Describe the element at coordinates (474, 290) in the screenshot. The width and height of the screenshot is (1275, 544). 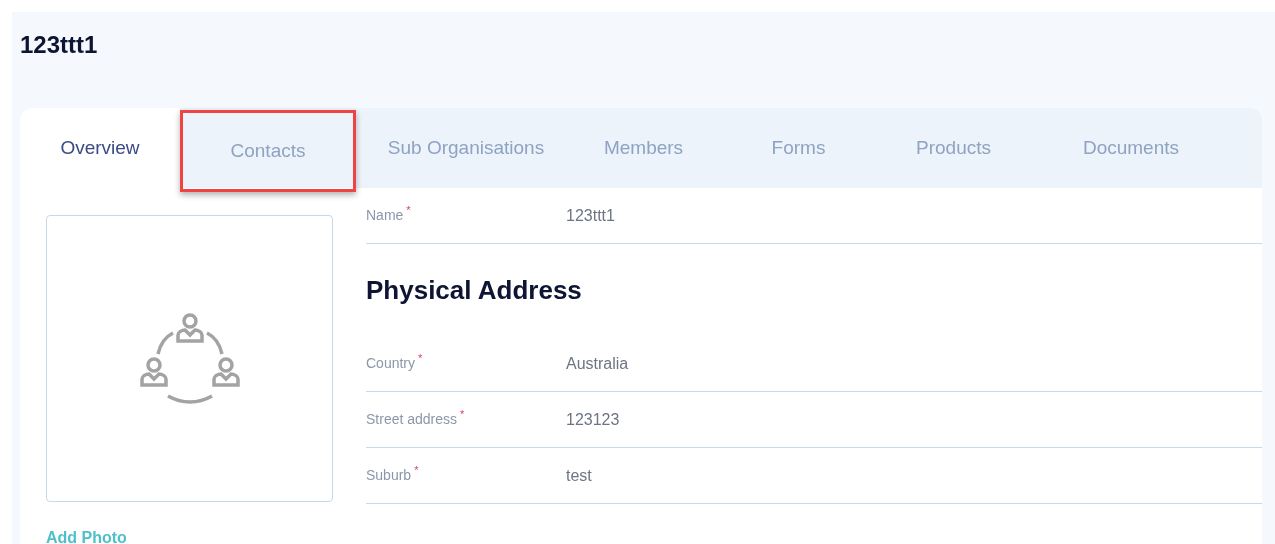
I see `section-heading: Physical Address` at that location.